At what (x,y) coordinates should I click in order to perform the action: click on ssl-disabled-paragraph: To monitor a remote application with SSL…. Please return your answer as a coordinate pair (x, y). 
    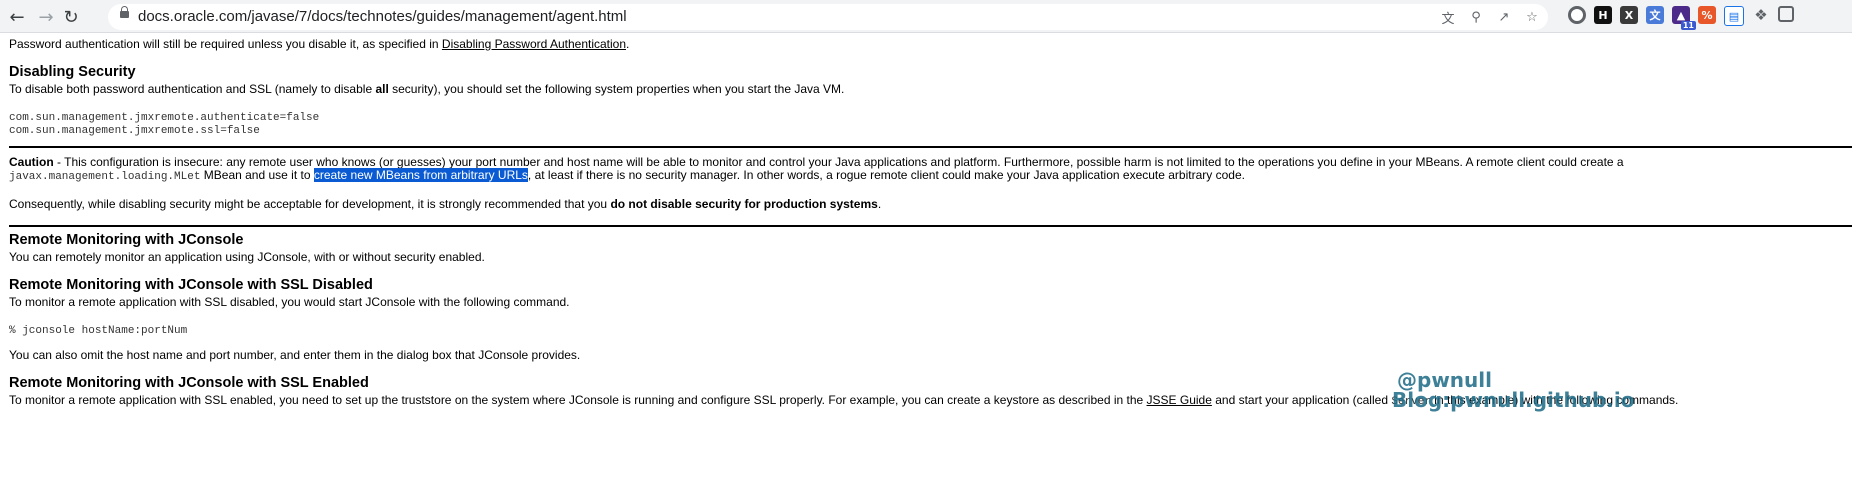
    Looking at the image, I should click on (289, 302).